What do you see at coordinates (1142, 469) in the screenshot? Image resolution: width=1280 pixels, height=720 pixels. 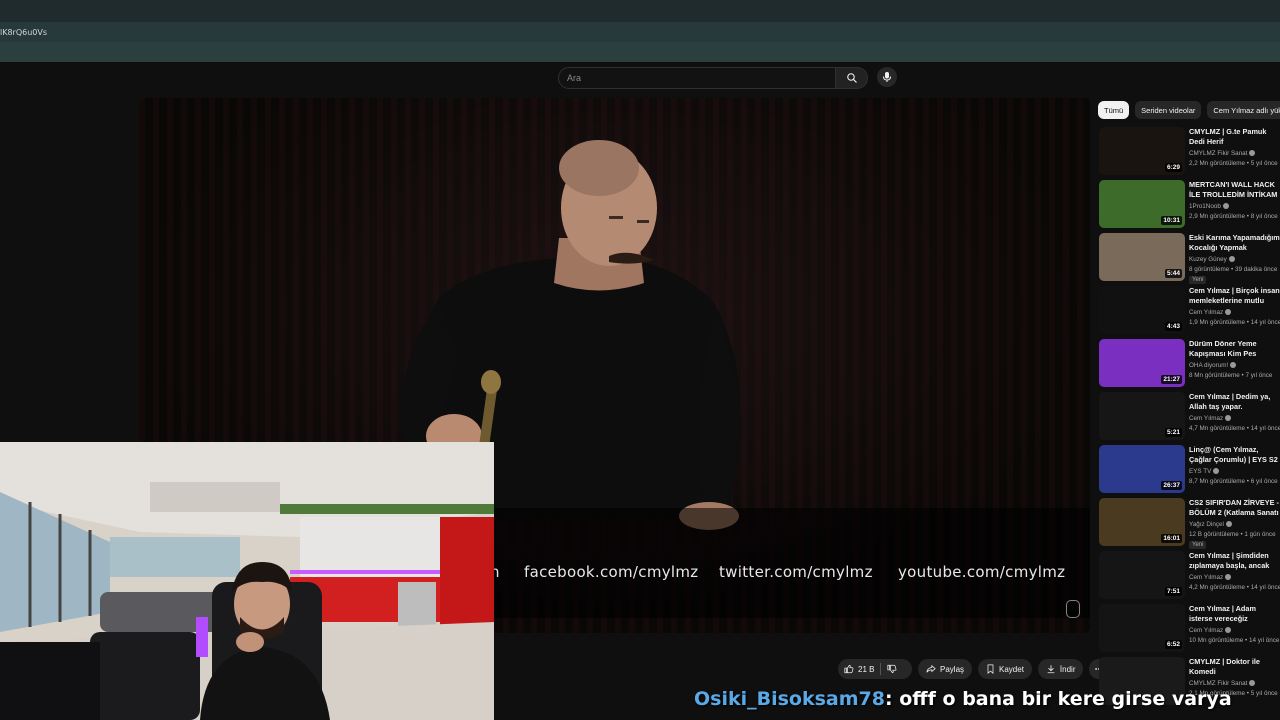 I see `video-thumbnail: 26:37` at bounding box center [1142, 469].